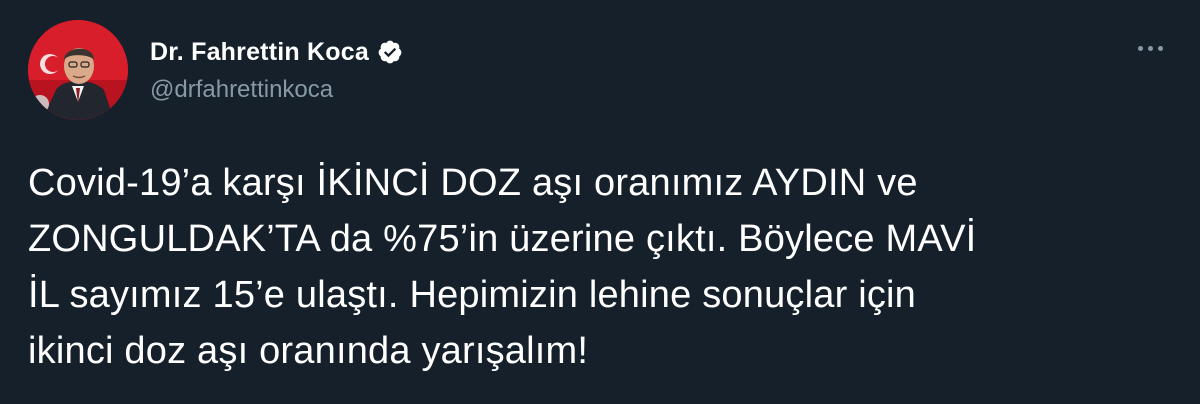 The width and height of the screenshot is (1200, 404). I want to click on avatar, so click(78, 70).